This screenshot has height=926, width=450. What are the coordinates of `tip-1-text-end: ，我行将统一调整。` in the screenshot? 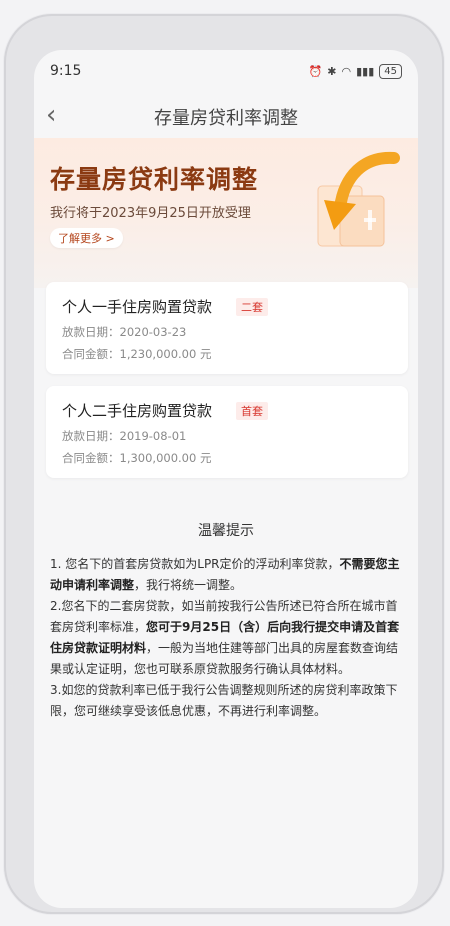 It's located at (188, 585).